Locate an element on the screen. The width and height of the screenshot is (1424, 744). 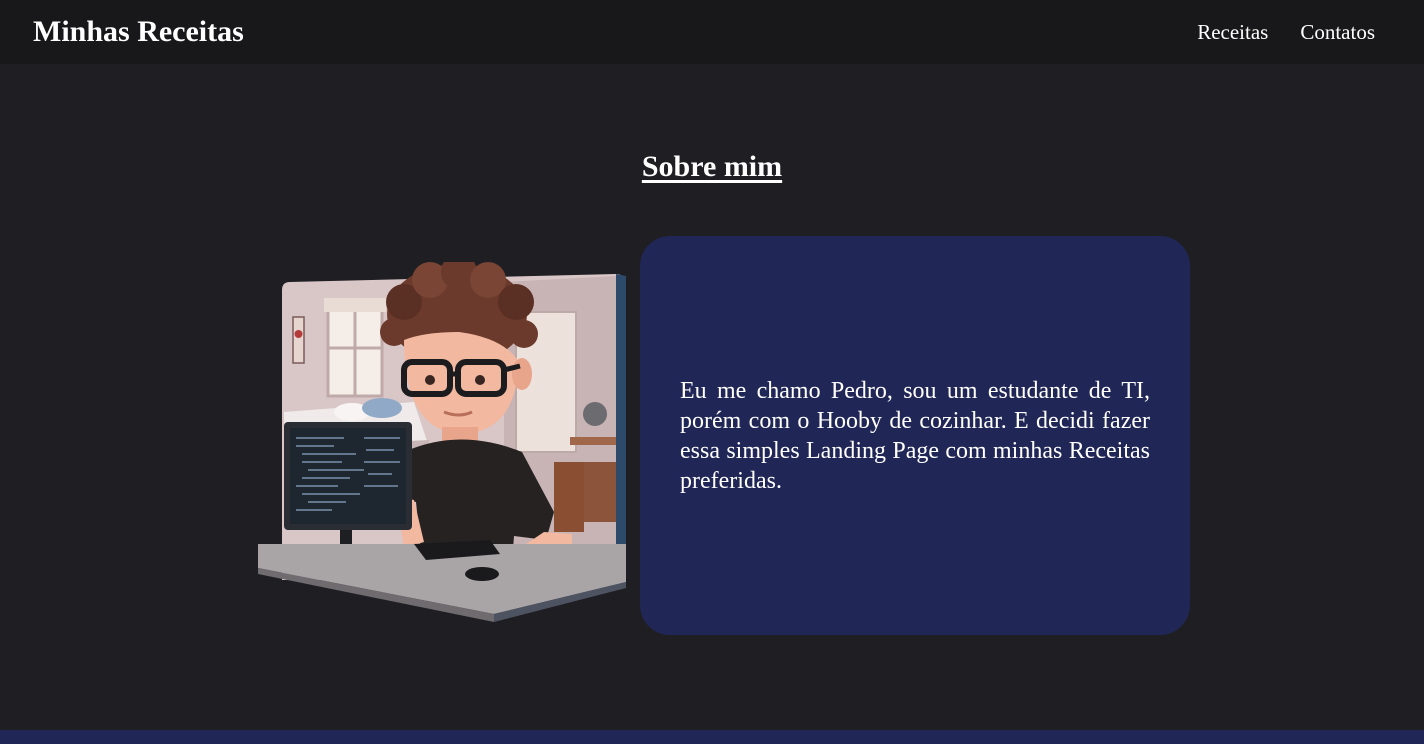
developer-avatar-illustration is located at coordinates (440, 438).